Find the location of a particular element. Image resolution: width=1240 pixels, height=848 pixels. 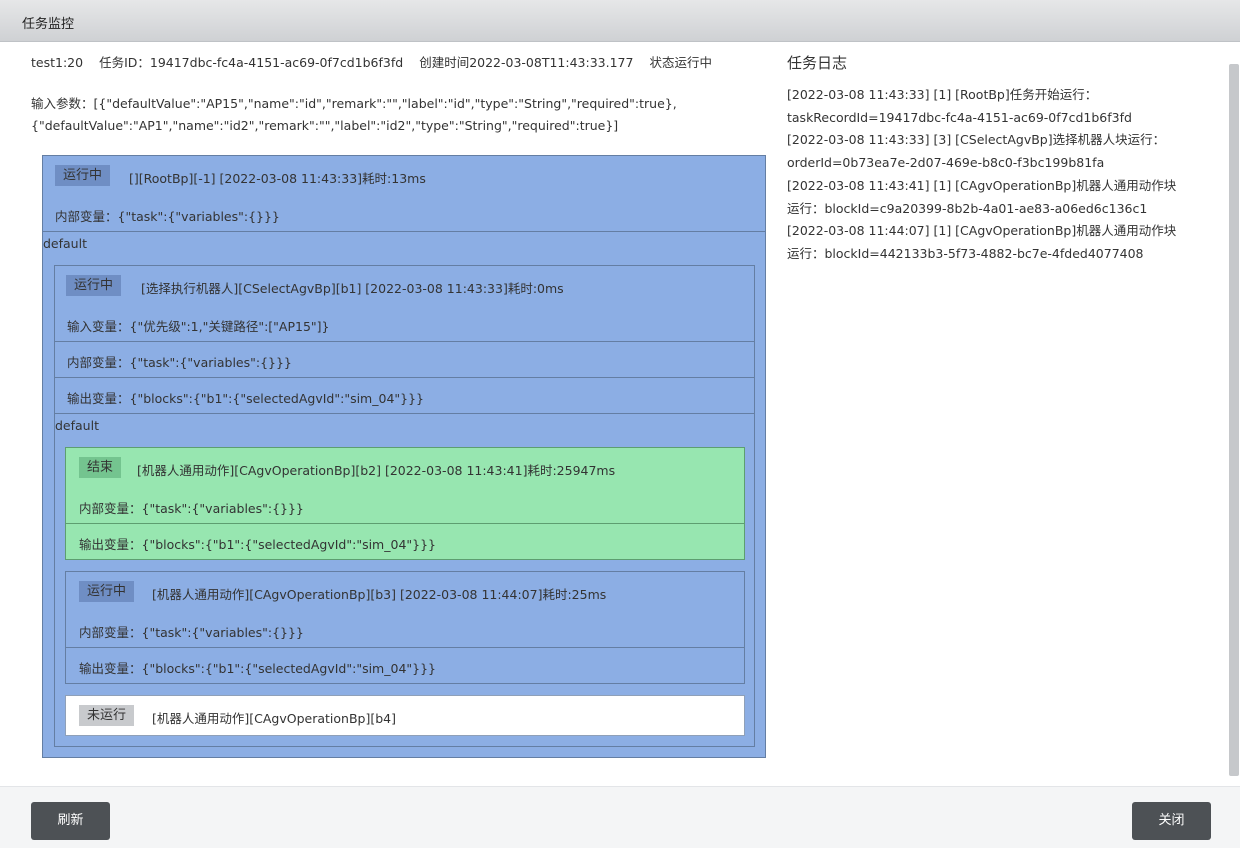

vertical-scrollbar is located at coordinates (1234, 420).